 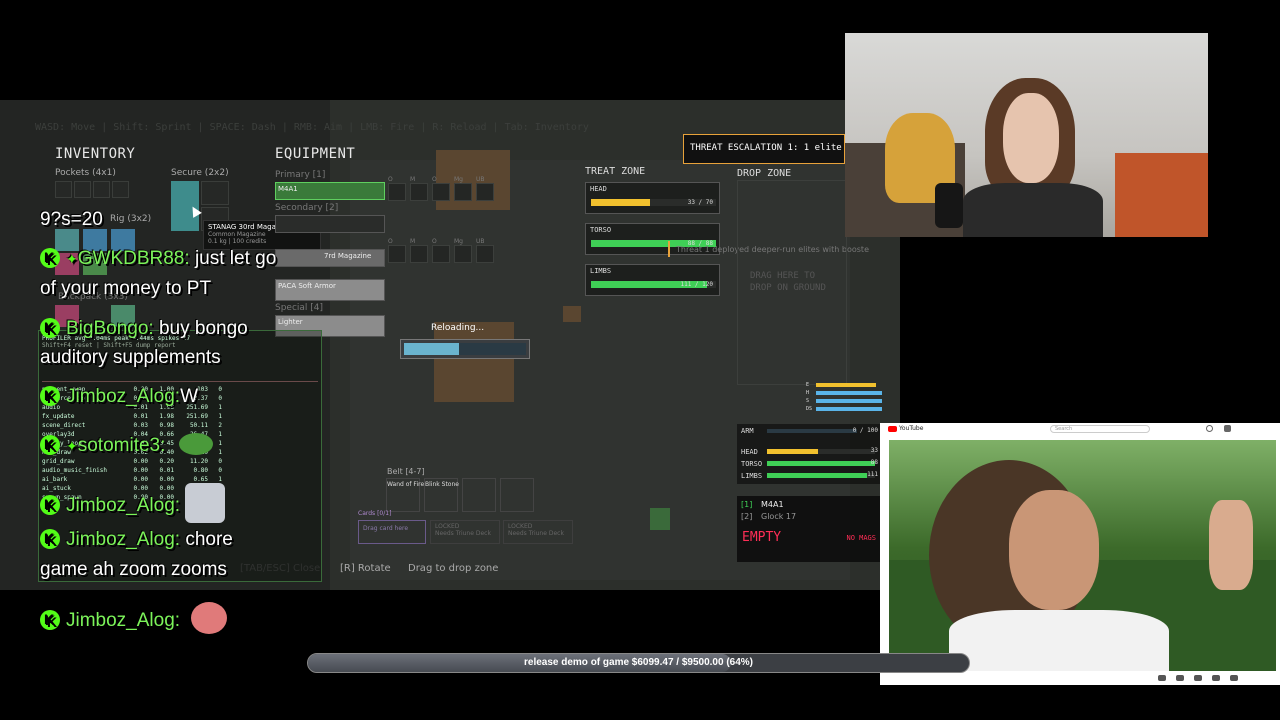 I want to click on treat-limbs-value: 111 / 120, so click(x=696, y=284).